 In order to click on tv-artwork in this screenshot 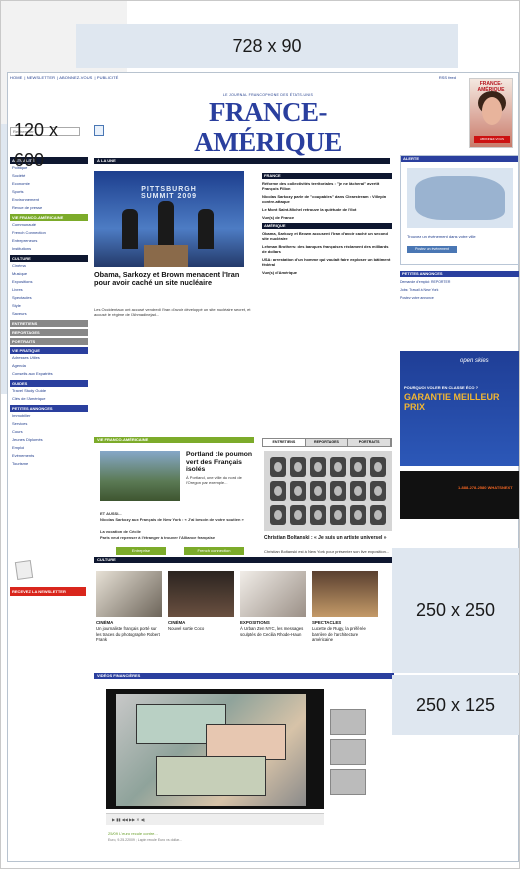, I will do `click(328, 491)`.